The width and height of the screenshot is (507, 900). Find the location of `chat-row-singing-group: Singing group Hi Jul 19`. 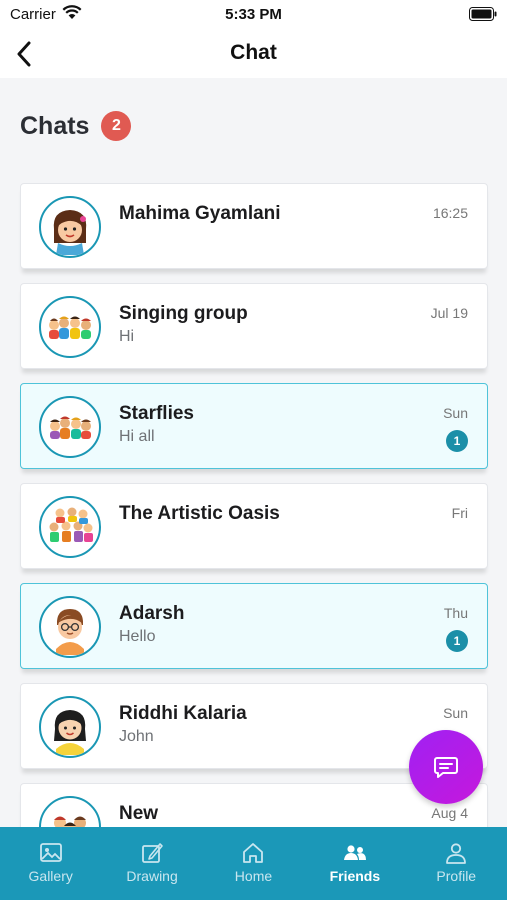

chat-row-singing-group: Singing group Hi Jul 19 is located at coordinates (254, 326).